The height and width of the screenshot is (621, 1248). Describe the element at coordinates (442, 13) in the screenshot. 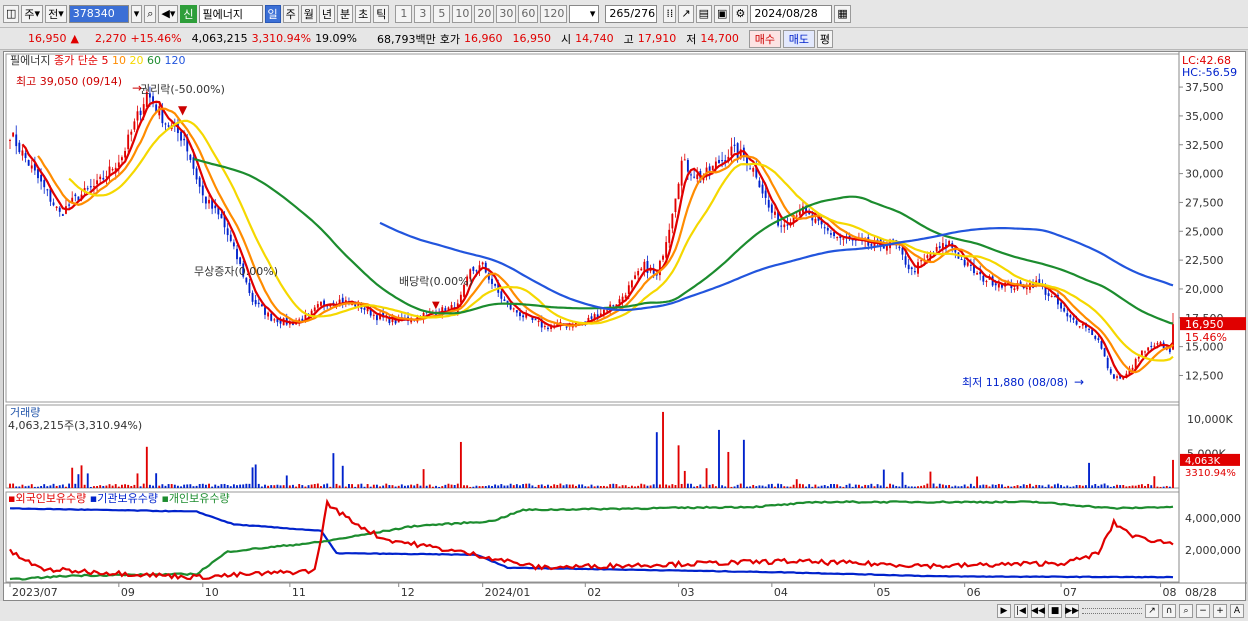

I see `minute-tab-5: 5` at that location.